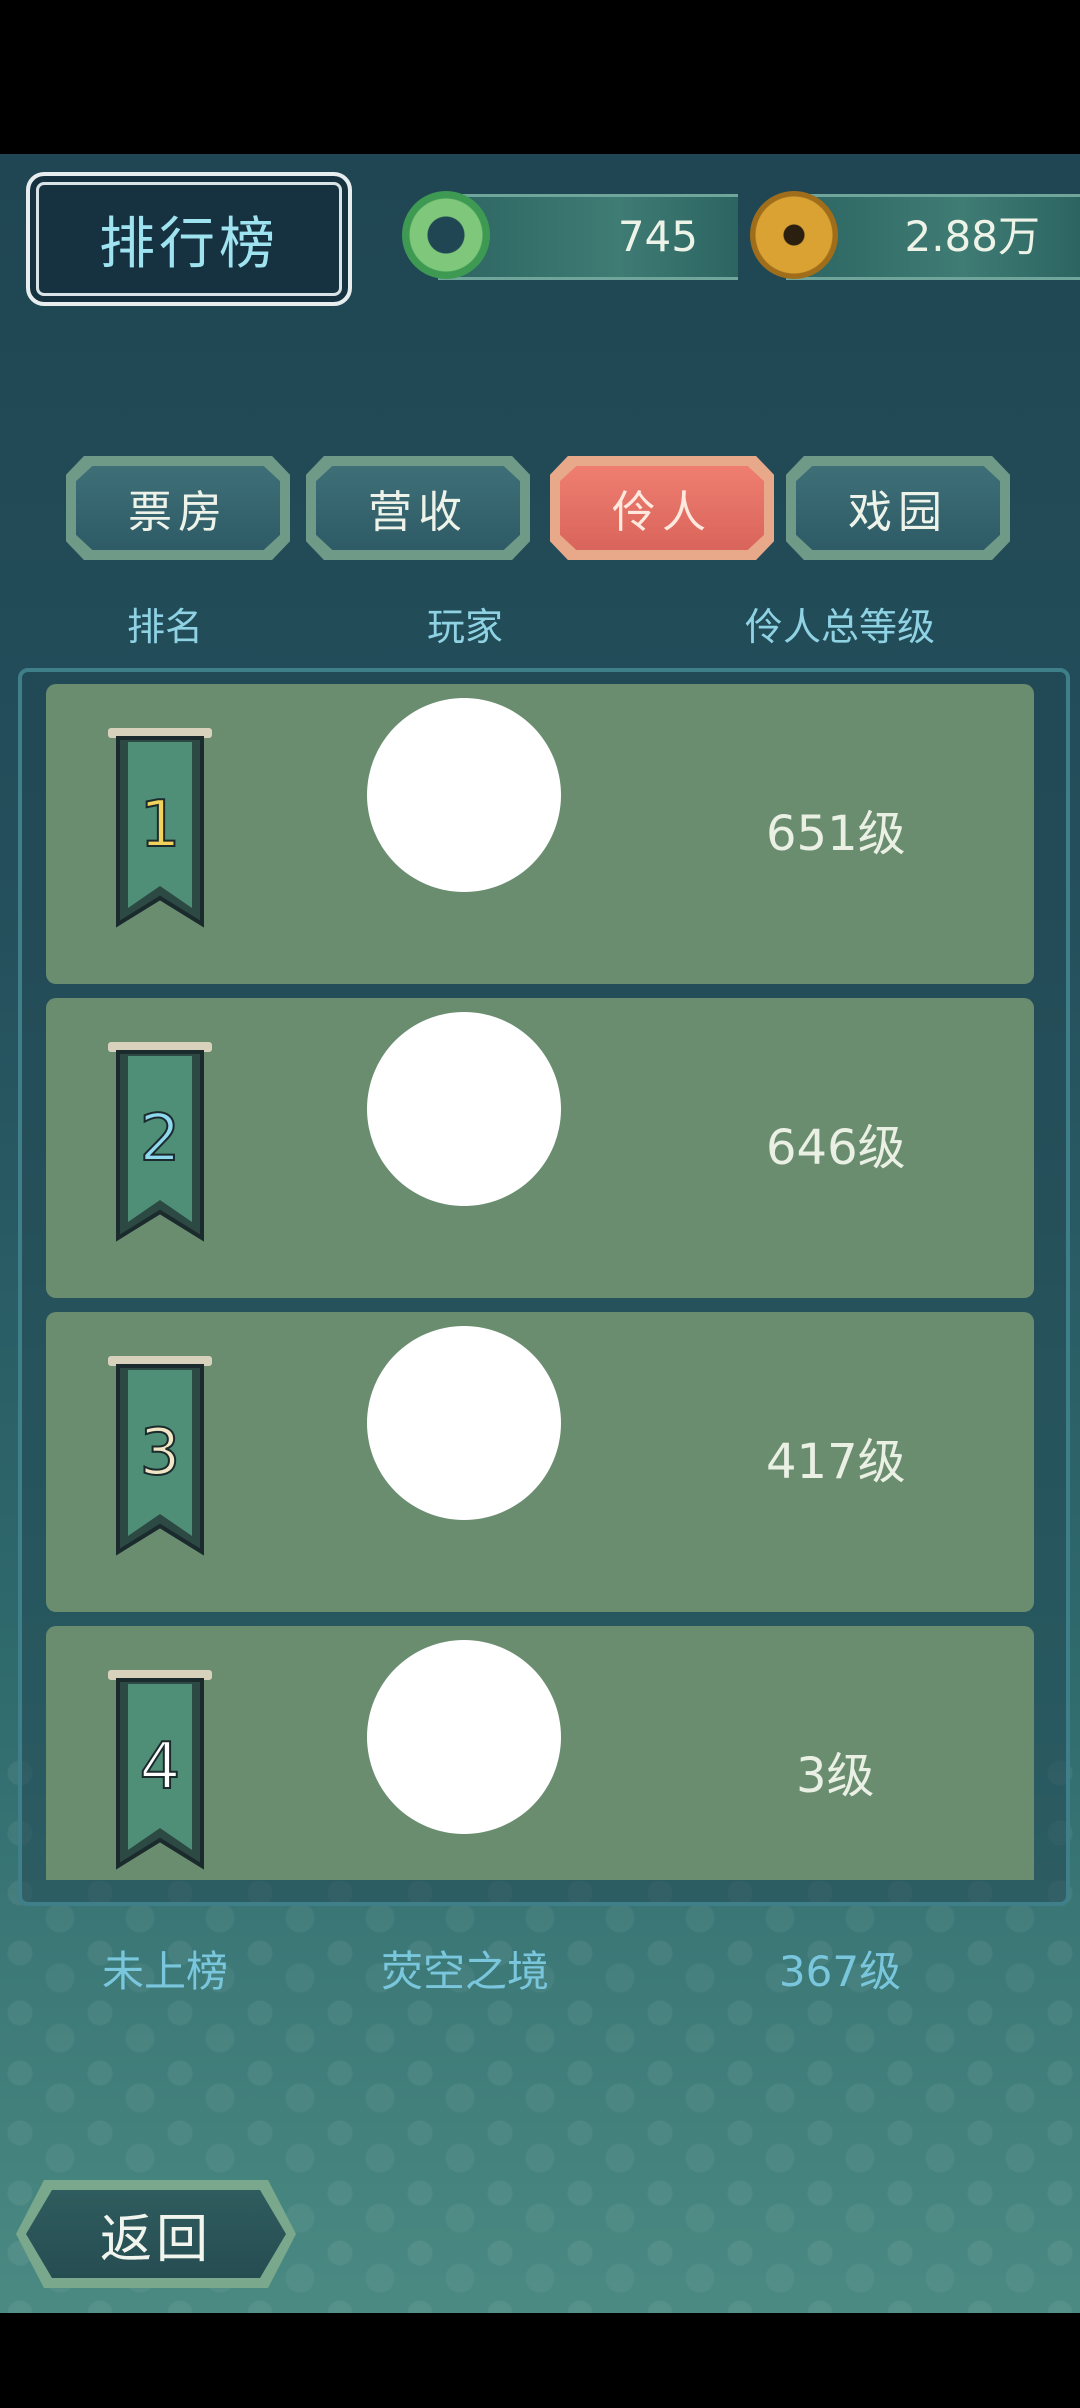 The width and height of the screenshot is (1080, 2408). Describe the element at coordinates (836, 1148) in the screenshot. I see `row-level: 646级` at that location.